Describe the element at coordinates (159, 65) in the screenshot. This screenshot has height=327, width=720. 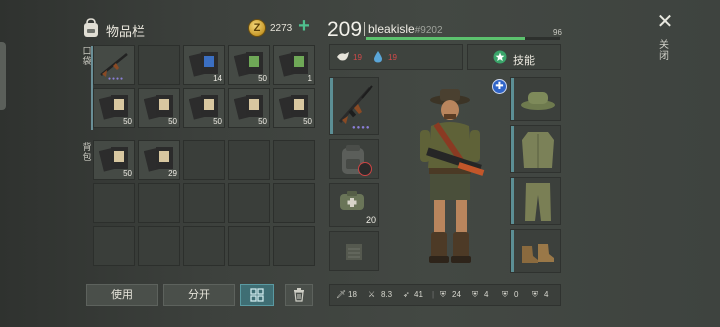
I see `pocket-slot` at that location.